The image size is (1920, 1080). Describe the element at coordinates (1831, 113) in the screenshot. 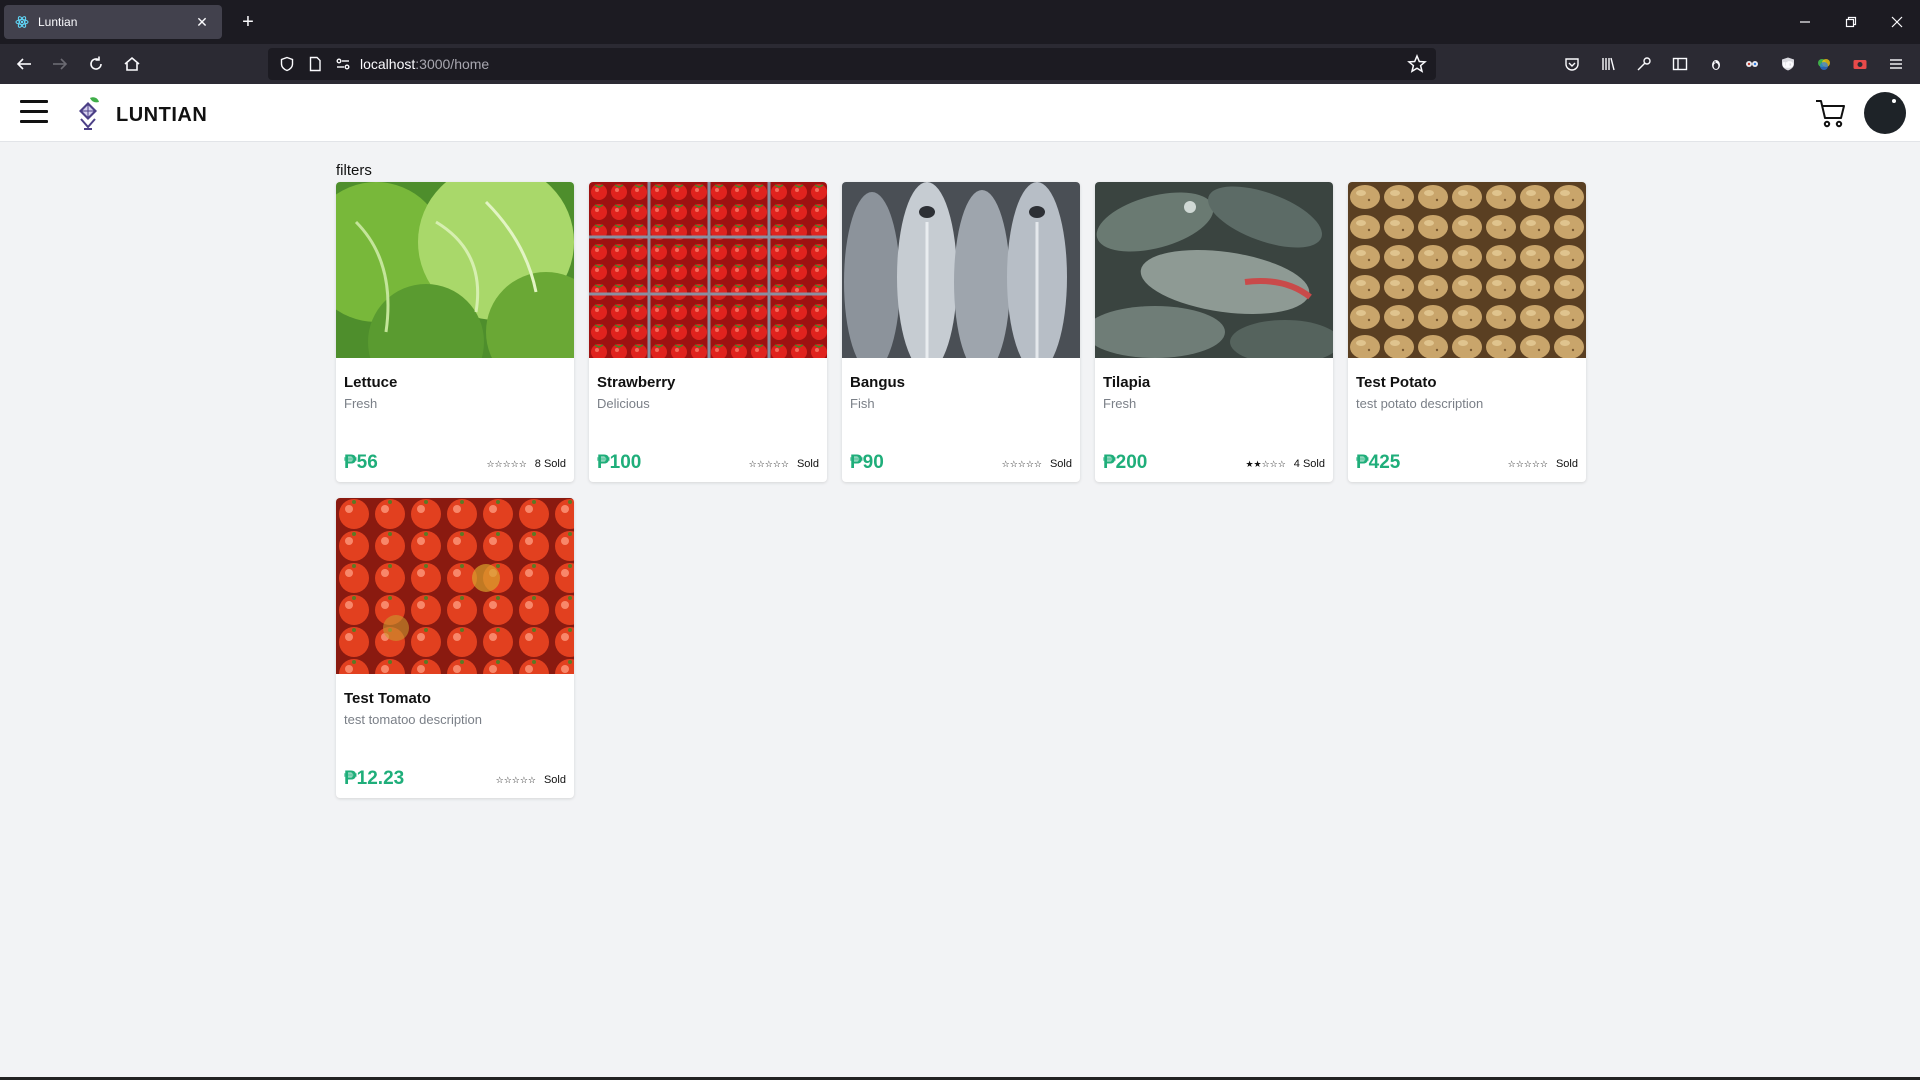

I see `shopping-cart-icon` at that location.